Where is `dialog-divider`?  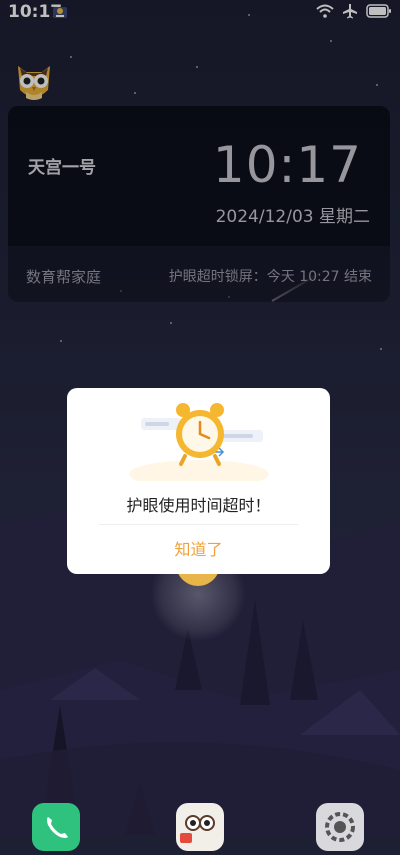
dialog-divider is located at coordinates (198, 524).